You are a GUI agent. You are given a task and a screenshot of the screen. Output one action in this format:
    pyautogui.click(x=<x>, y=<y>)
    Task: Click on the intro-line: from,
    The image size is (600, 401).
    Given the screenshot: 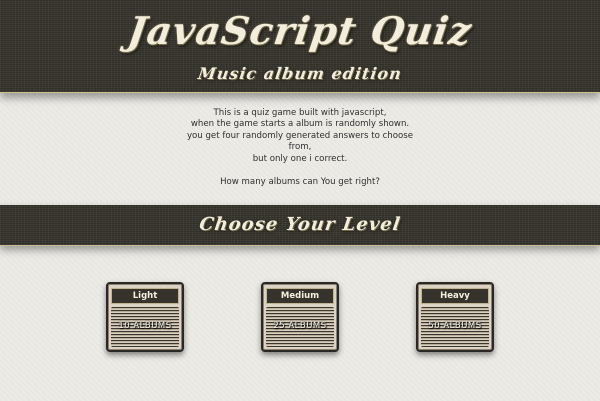 What is the action you would take?
    pyautogui.click(x=300, y=147)
    